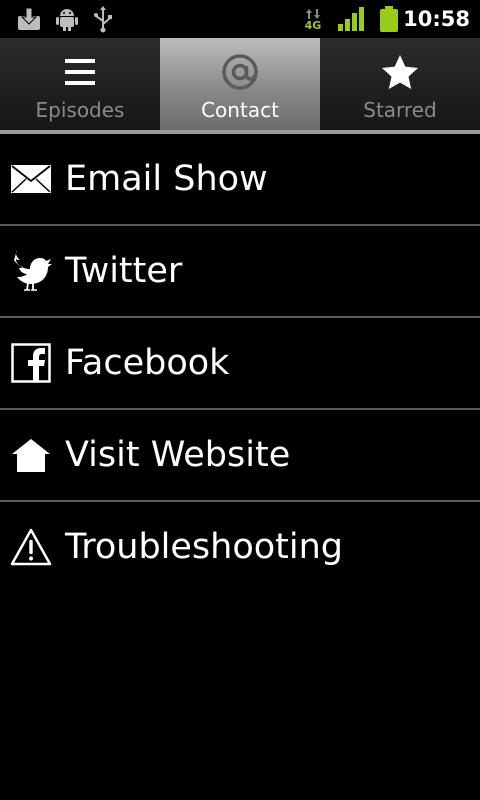  What do you see at coordinates (313, 25) in the screenshot?
I see `network-type-label: 4G` at bounding box center [313, 25].